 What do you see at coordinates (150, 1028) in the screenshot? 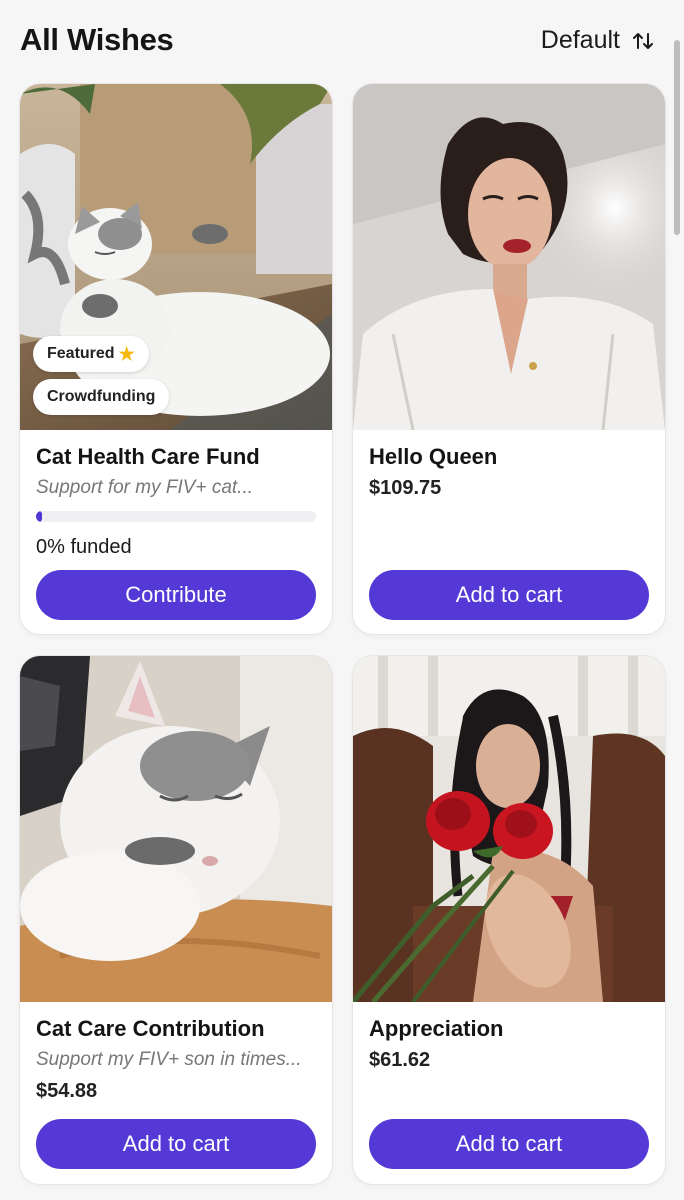
I see `card-title: Cat Care Contribution` at bounding box center [150, 1028].